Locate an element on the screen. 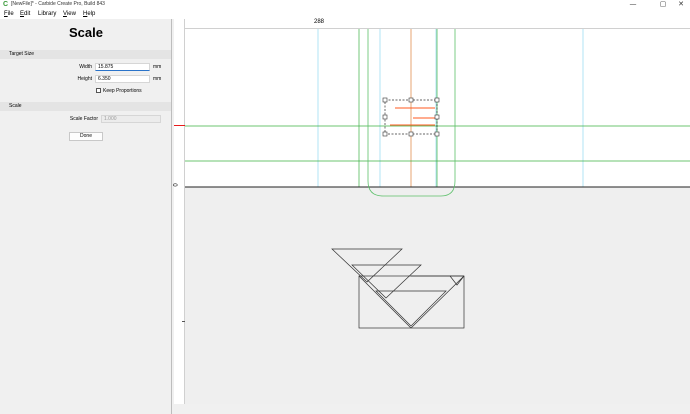 This screenshot has width=690, height=414. horizontal-ruler: 288 is located at coordinates (432, 24).